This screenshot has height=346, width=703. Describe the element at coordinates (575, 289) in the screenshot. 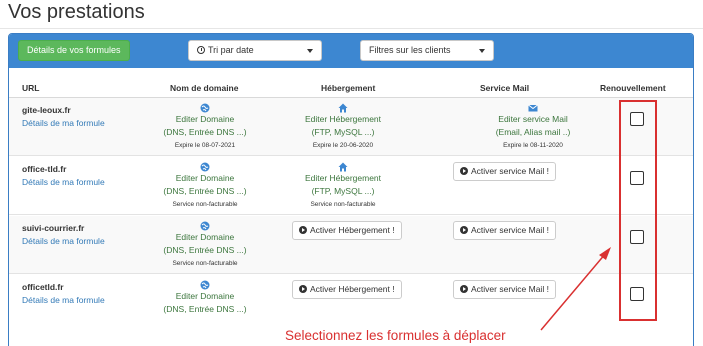

I see `annotation-arrow` at that location.